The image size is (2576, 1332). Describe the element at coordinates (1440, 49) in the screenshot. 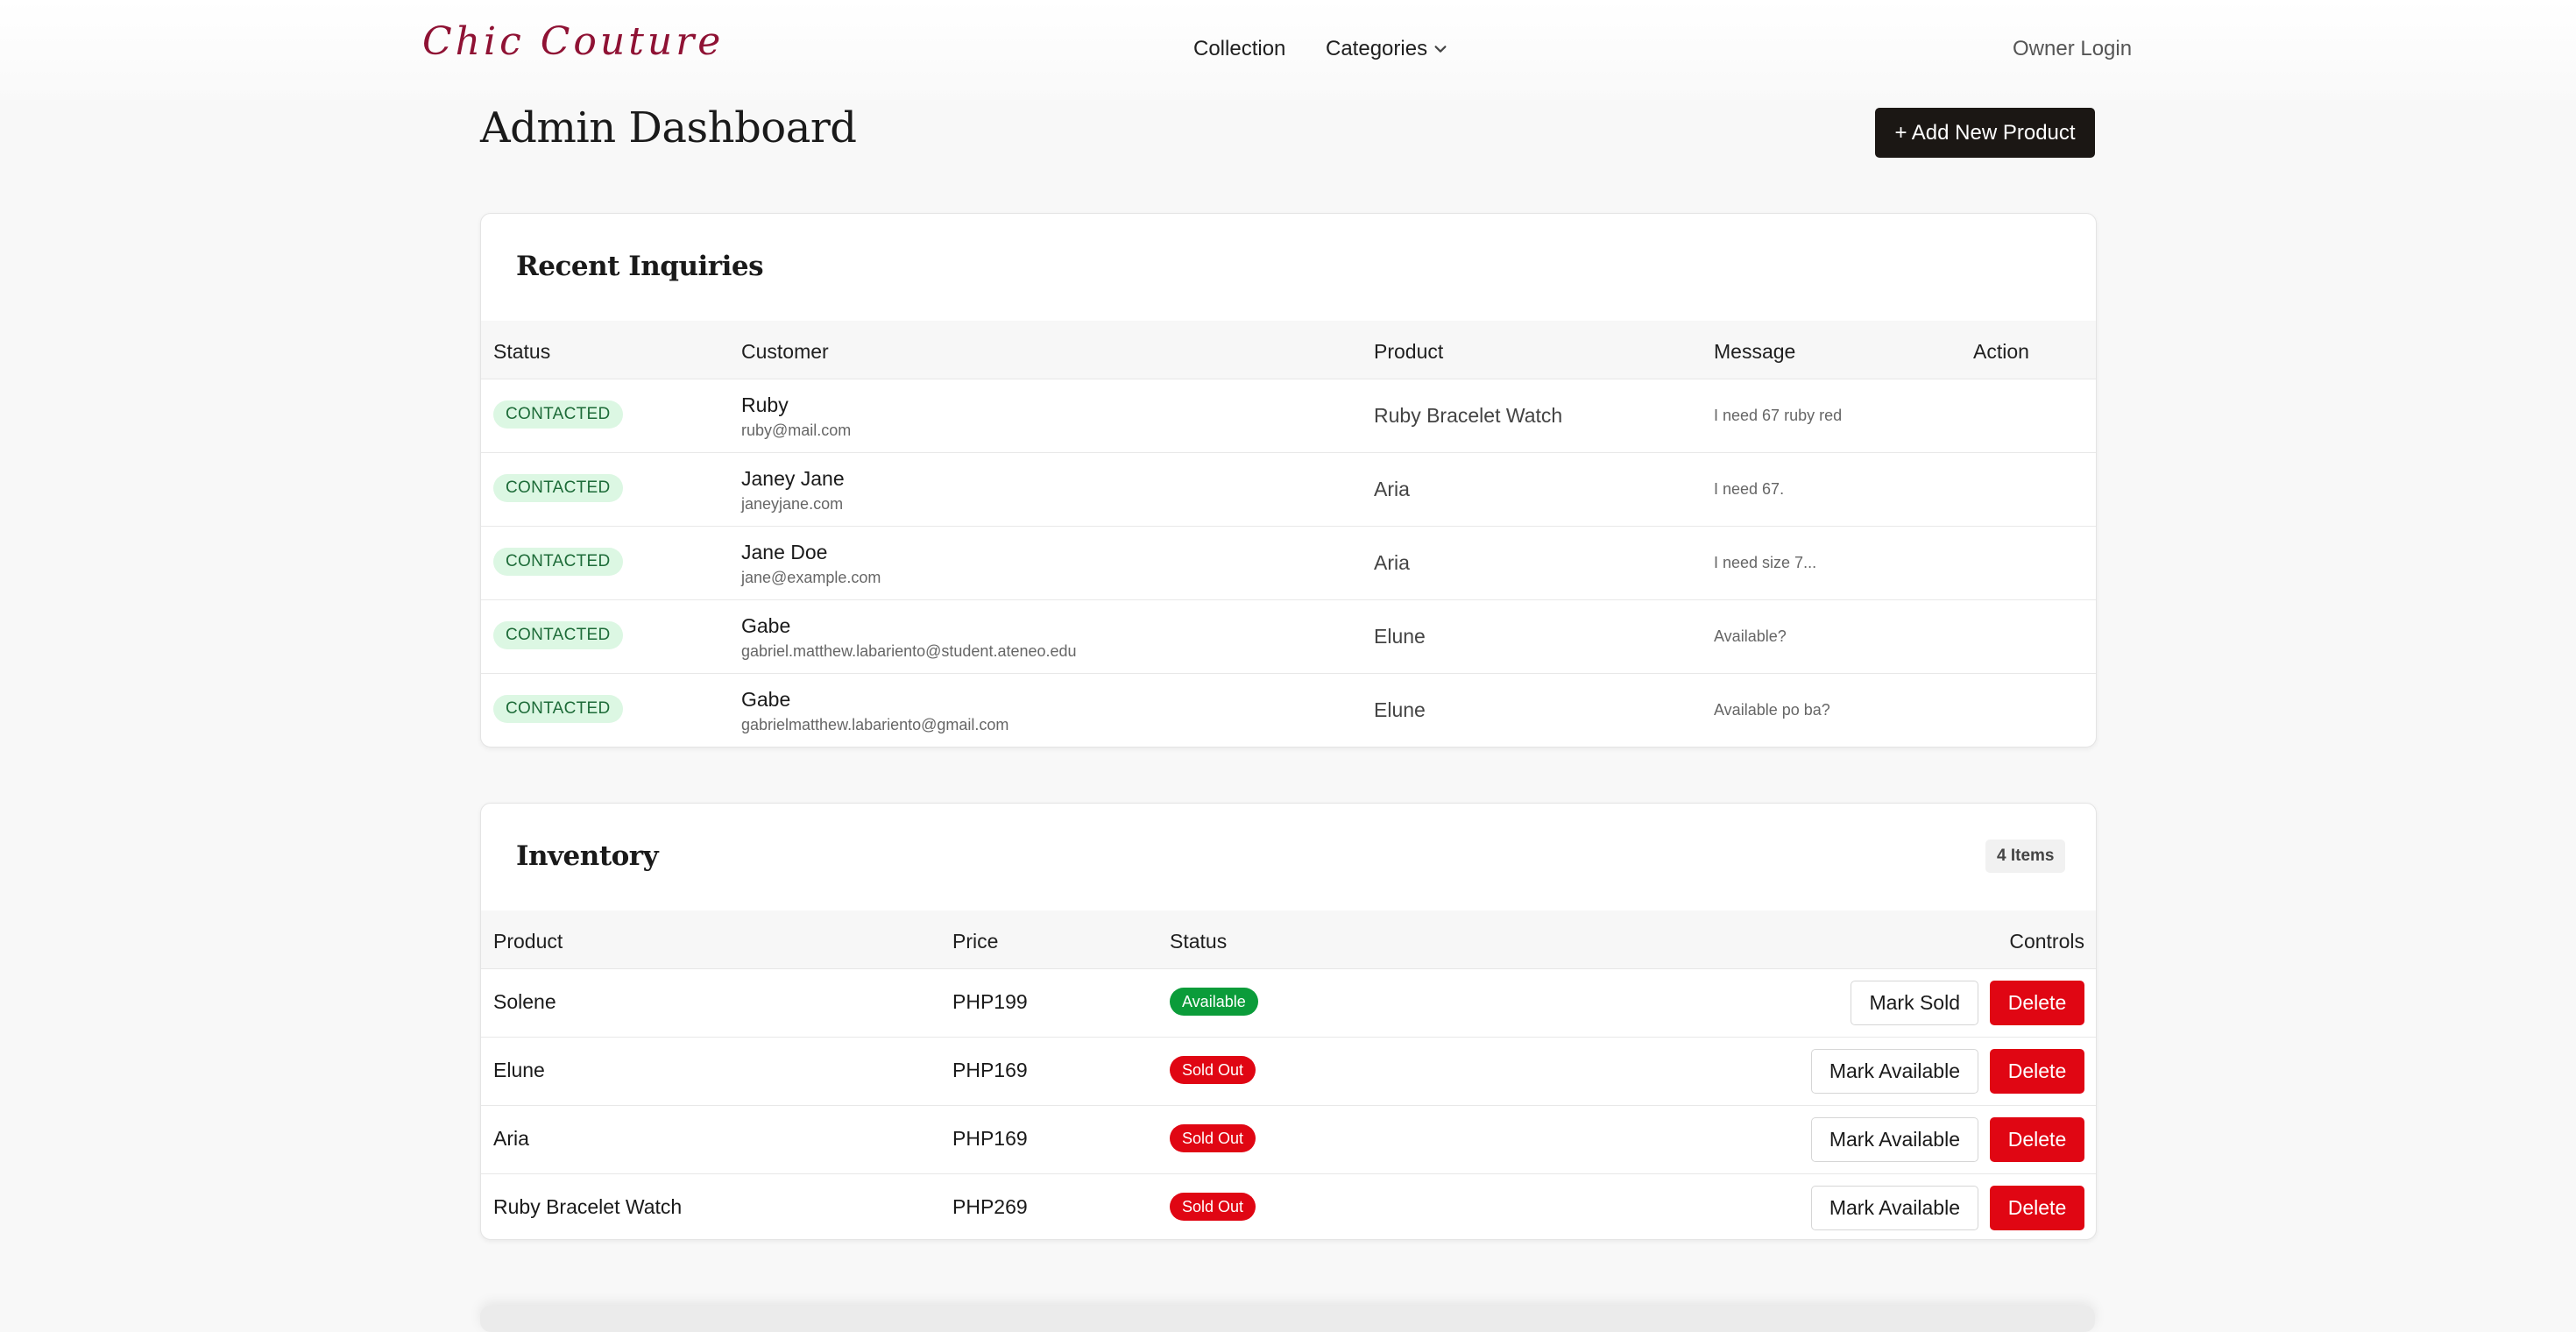

I see `chevron-down-icon` at that location.